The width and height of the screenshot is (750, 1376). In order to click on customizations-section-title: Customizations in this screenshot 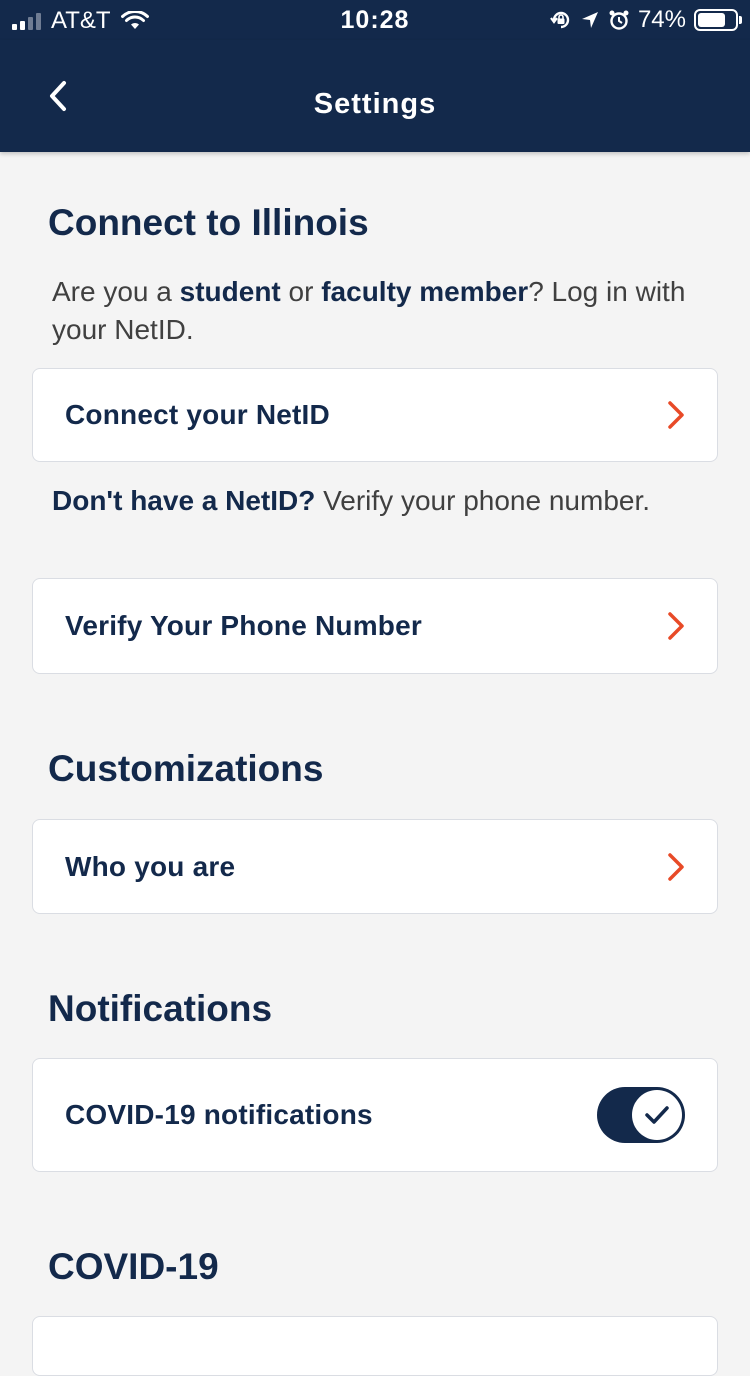, I will do `click(186, 768)`.